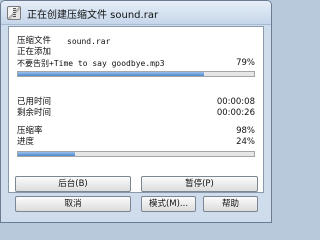 This screenshot has height=240, width=320. Describe the element at coordinates (14, 13) in the screenshot. I see `winrar-archive-icon` at that location.